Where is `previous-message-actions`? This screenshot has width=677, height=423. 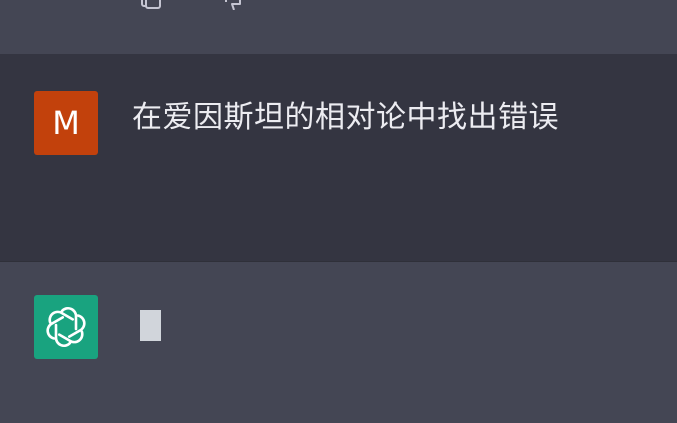
previous-message-actions is located at coordinates (338, 27).